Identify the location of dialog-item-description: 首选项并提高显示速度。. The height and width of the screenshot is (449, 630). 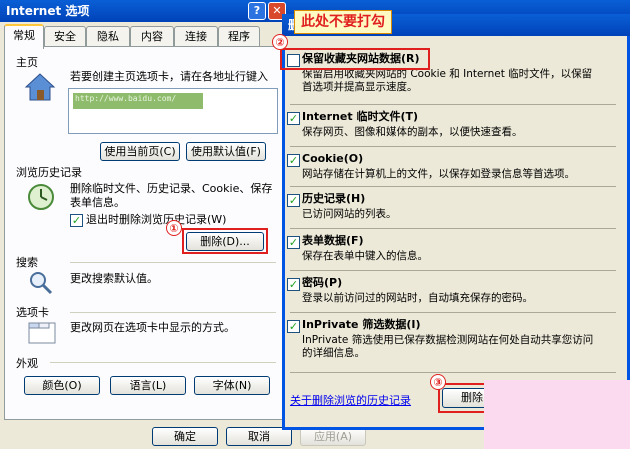
(360, 87).